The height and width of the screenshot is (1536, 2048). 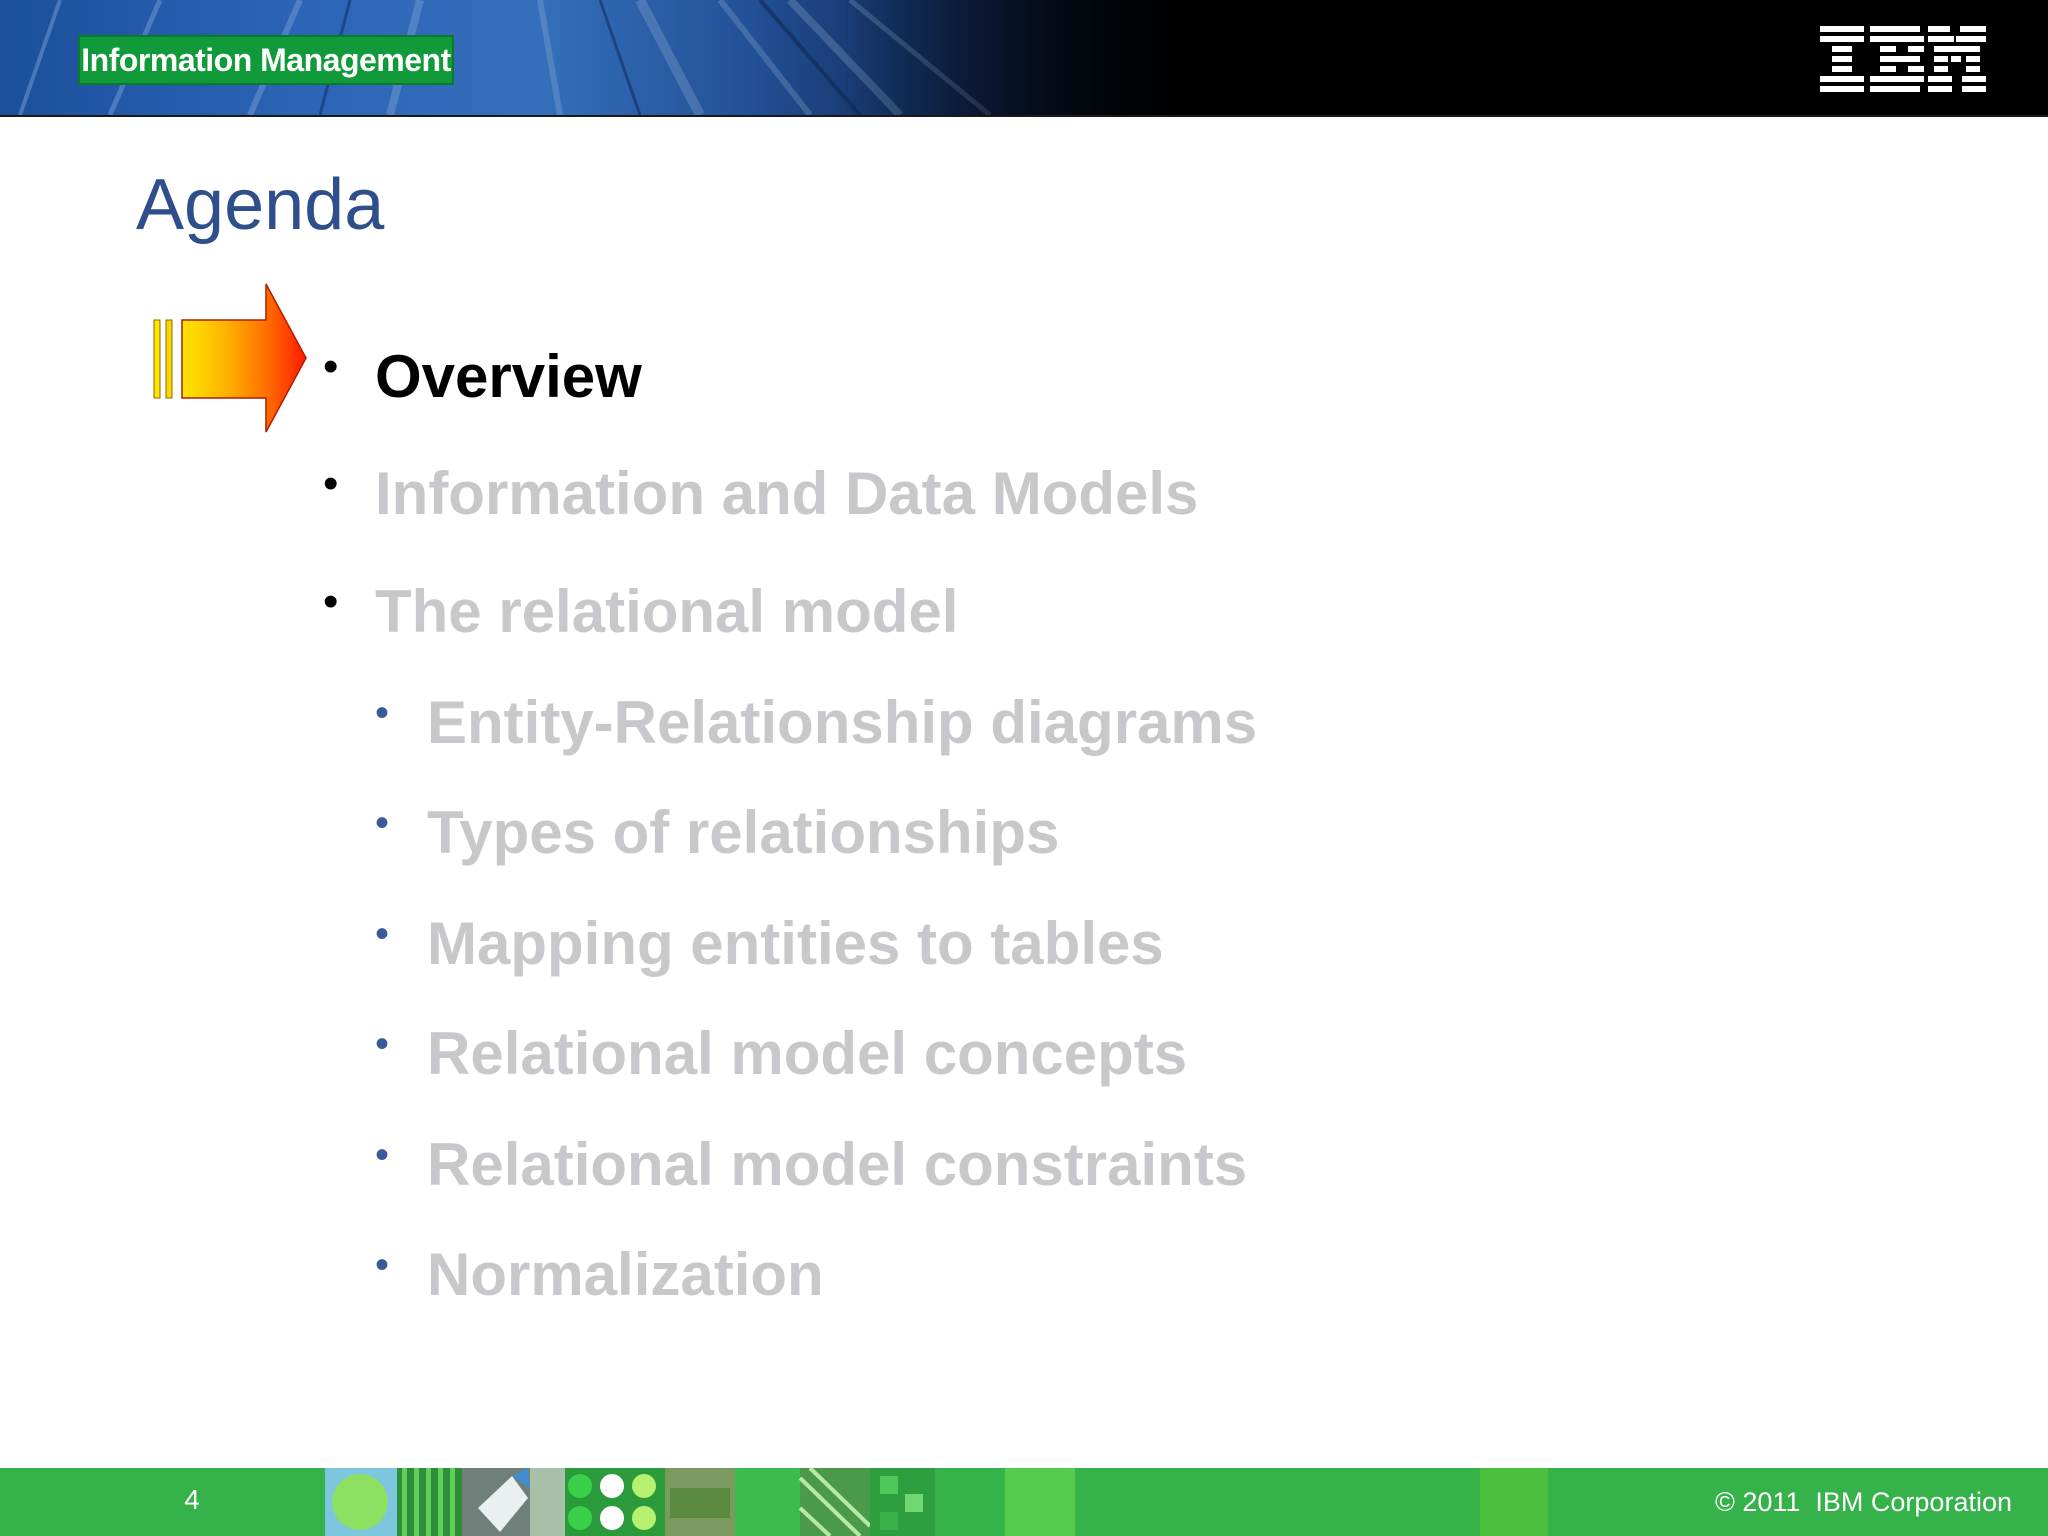 I want to click on agenda-item-relational-model: • The relational model, so click(x=641, y=612).